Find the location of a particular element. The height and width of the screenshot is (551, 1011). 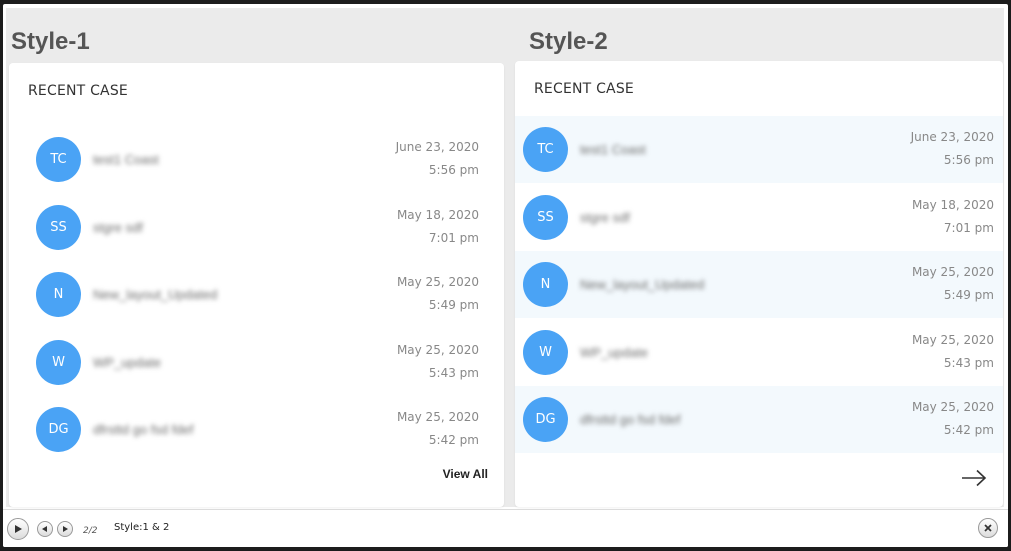

view-all-link: View All is located at coordinates (465, 474).